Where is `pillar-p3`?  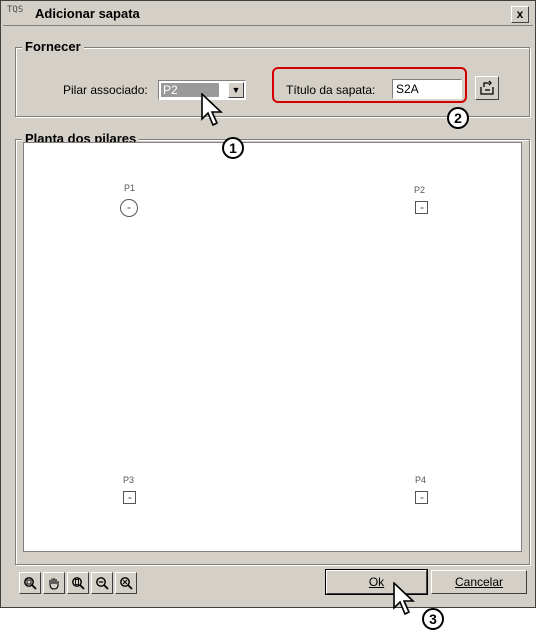
pillar-p3 is located at coordinates (129, 497).